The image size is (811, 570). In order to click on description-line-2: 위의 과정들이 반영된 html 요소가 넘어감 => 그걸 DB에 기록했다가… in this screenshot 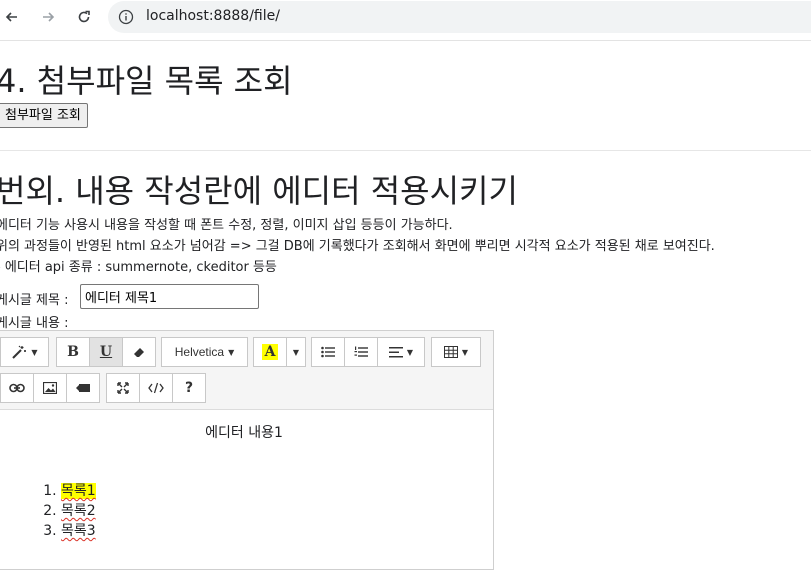, I will do `click(357, 246)`.